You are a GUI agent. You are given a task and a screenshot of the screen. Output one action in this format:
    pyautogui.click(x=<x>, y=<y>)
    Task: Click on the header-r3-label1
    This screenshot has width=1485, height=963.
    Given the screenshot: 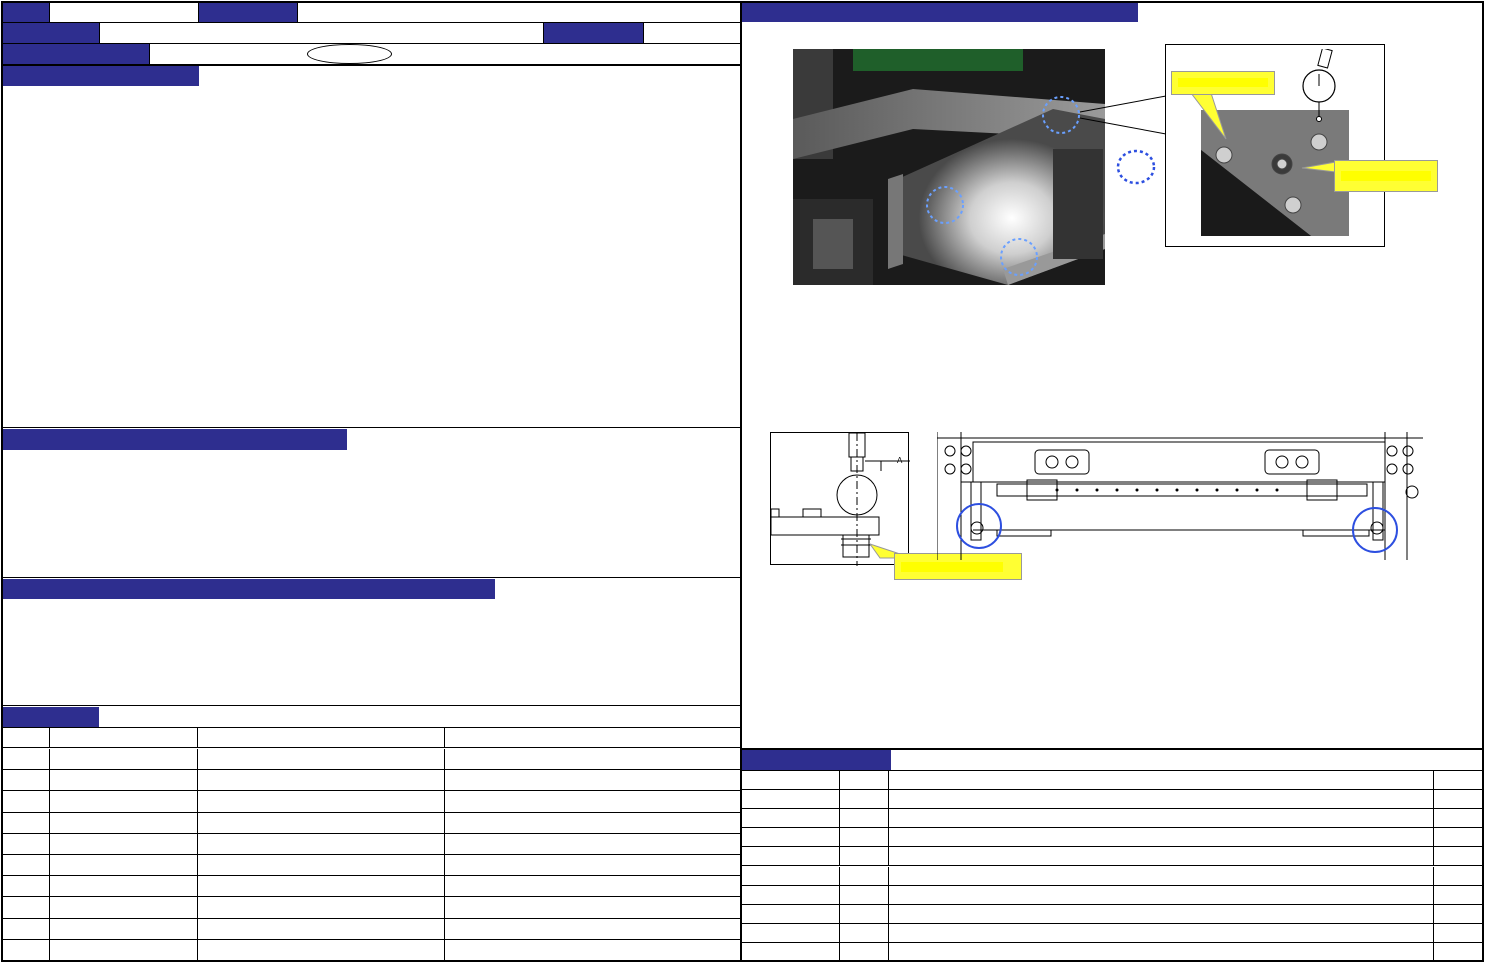 What is the action you would take?
    pyautogui.click(x=76, y=54)
    